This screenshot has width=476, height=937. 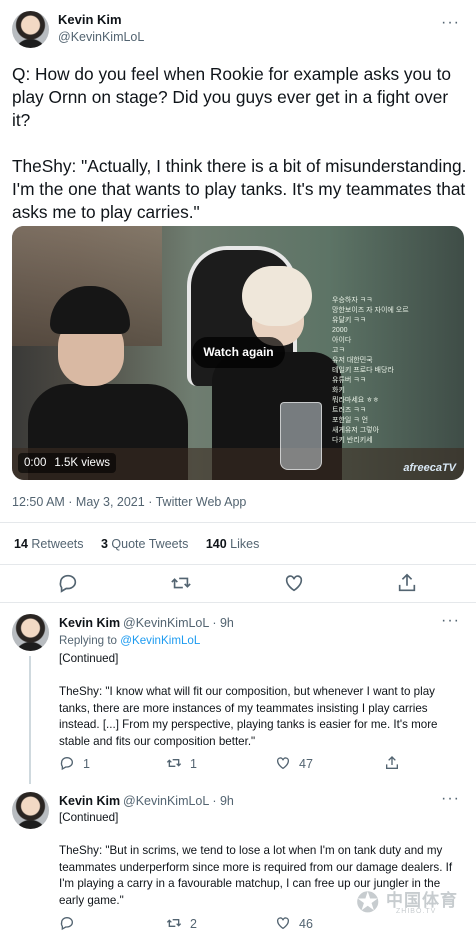 I want to click on chat-line: 새게유저 그렇아, so click(x=356, y=430).